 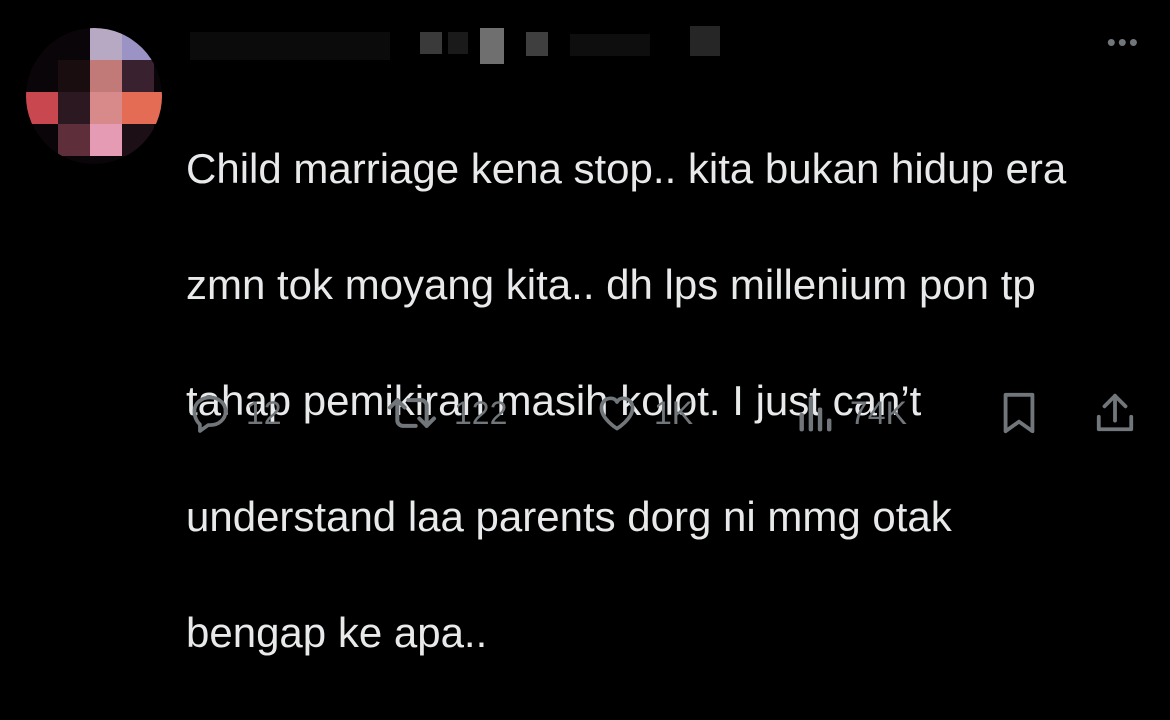 I want to click on bookmark-icon, so click(x=1019, y=413).